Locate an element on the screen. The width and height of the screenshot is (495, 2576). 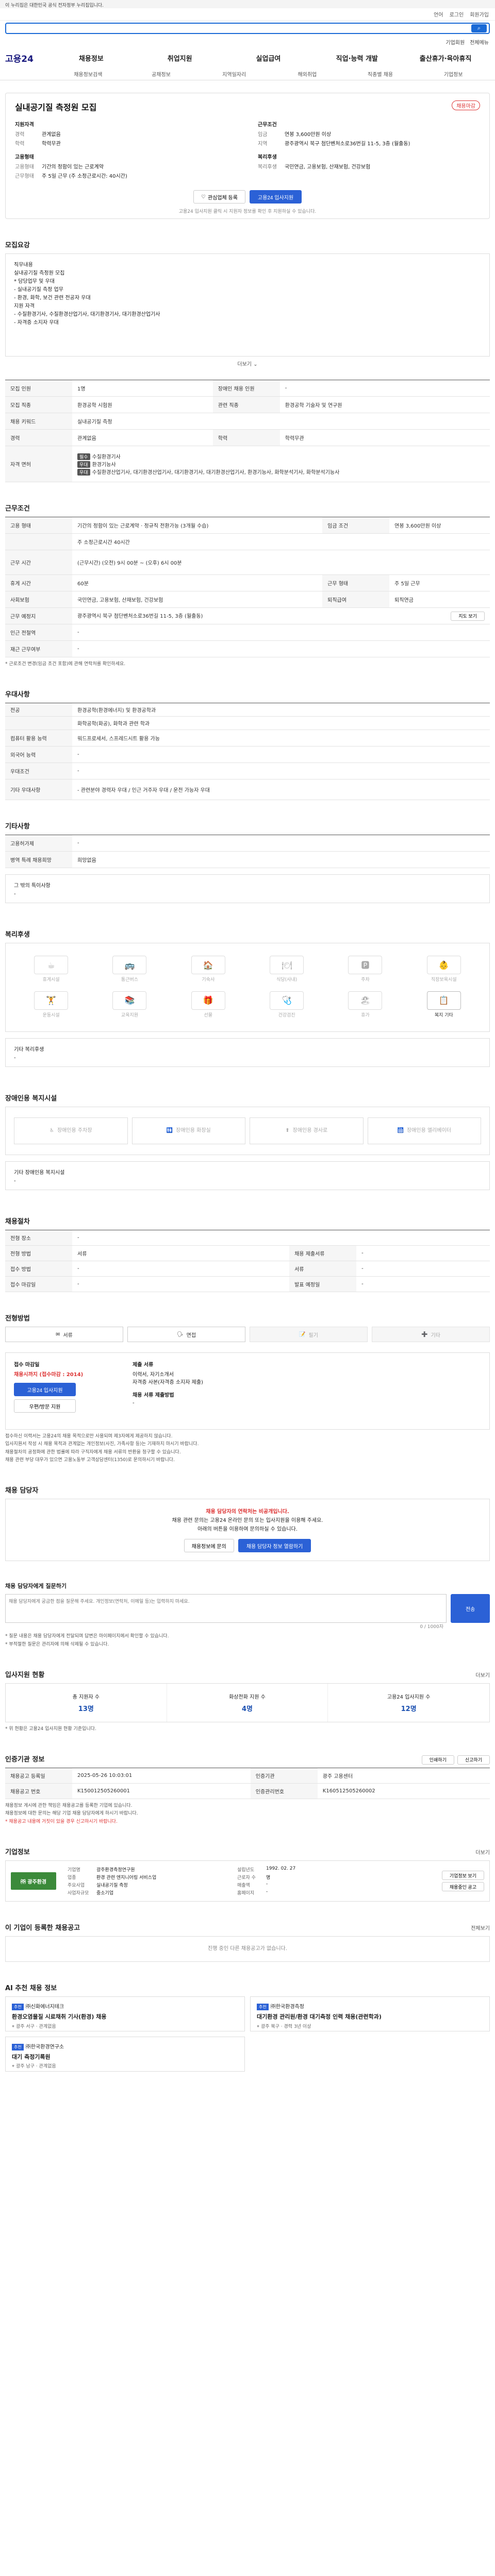
th: 인증기관 is located at coordinates (284, 1776).